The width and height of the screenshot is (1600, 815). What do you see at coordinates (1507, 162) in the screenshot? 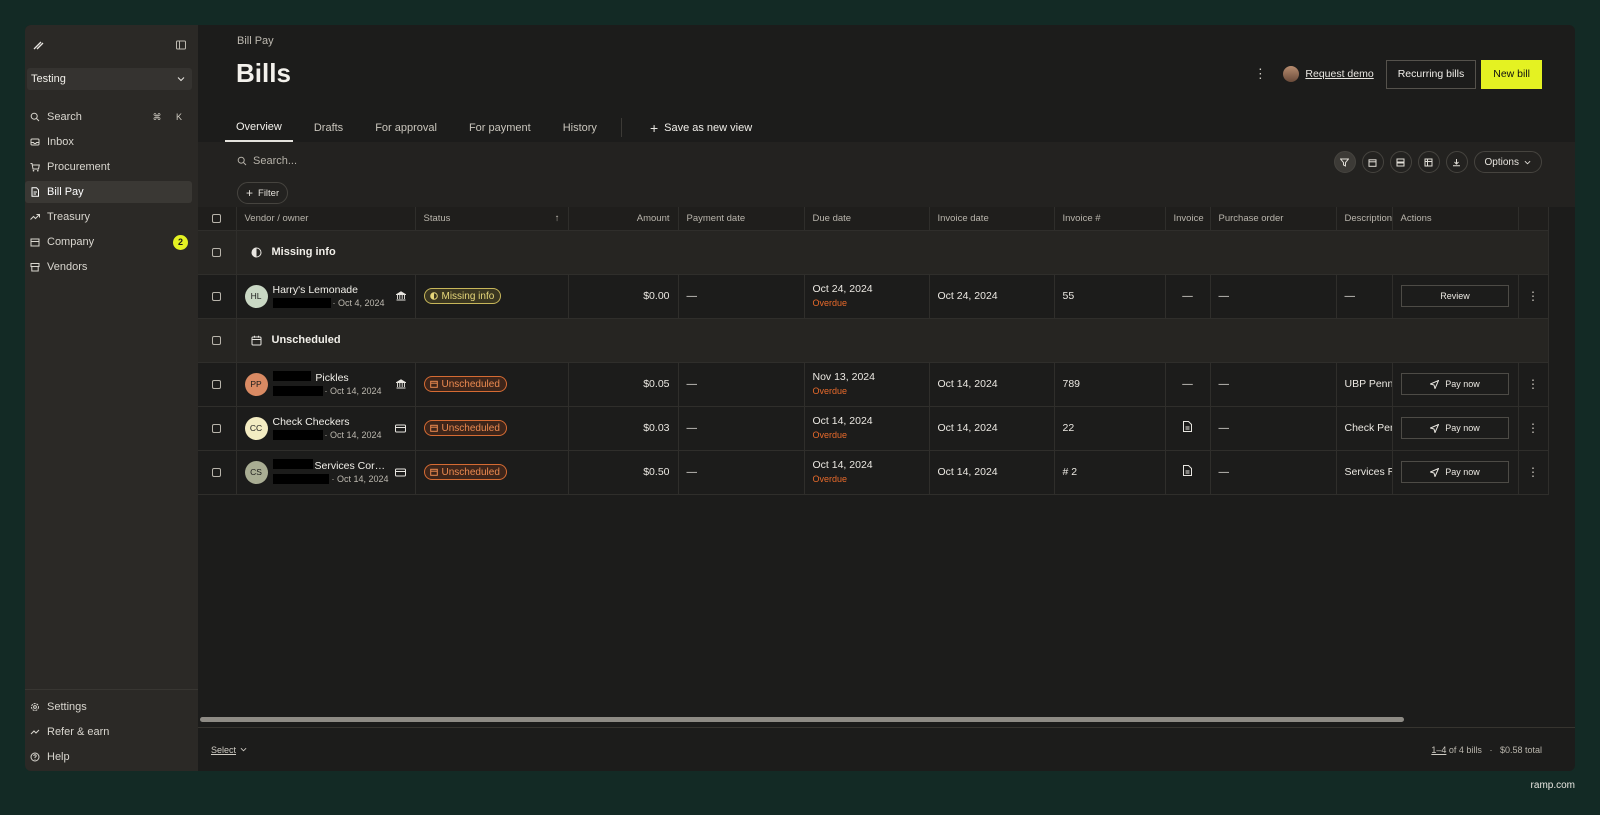
I see `options-dropdown: Options` at bounding box center [1507, 162].